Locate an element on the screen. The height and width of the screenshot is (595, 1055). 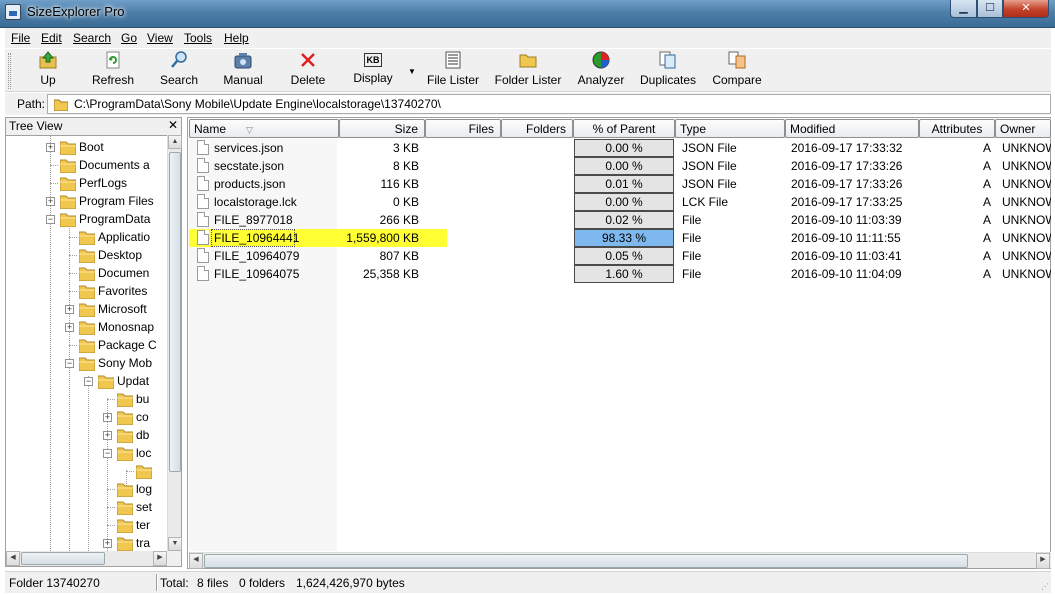
tree-item-label: Favorites is located at coordinates (123, 291).